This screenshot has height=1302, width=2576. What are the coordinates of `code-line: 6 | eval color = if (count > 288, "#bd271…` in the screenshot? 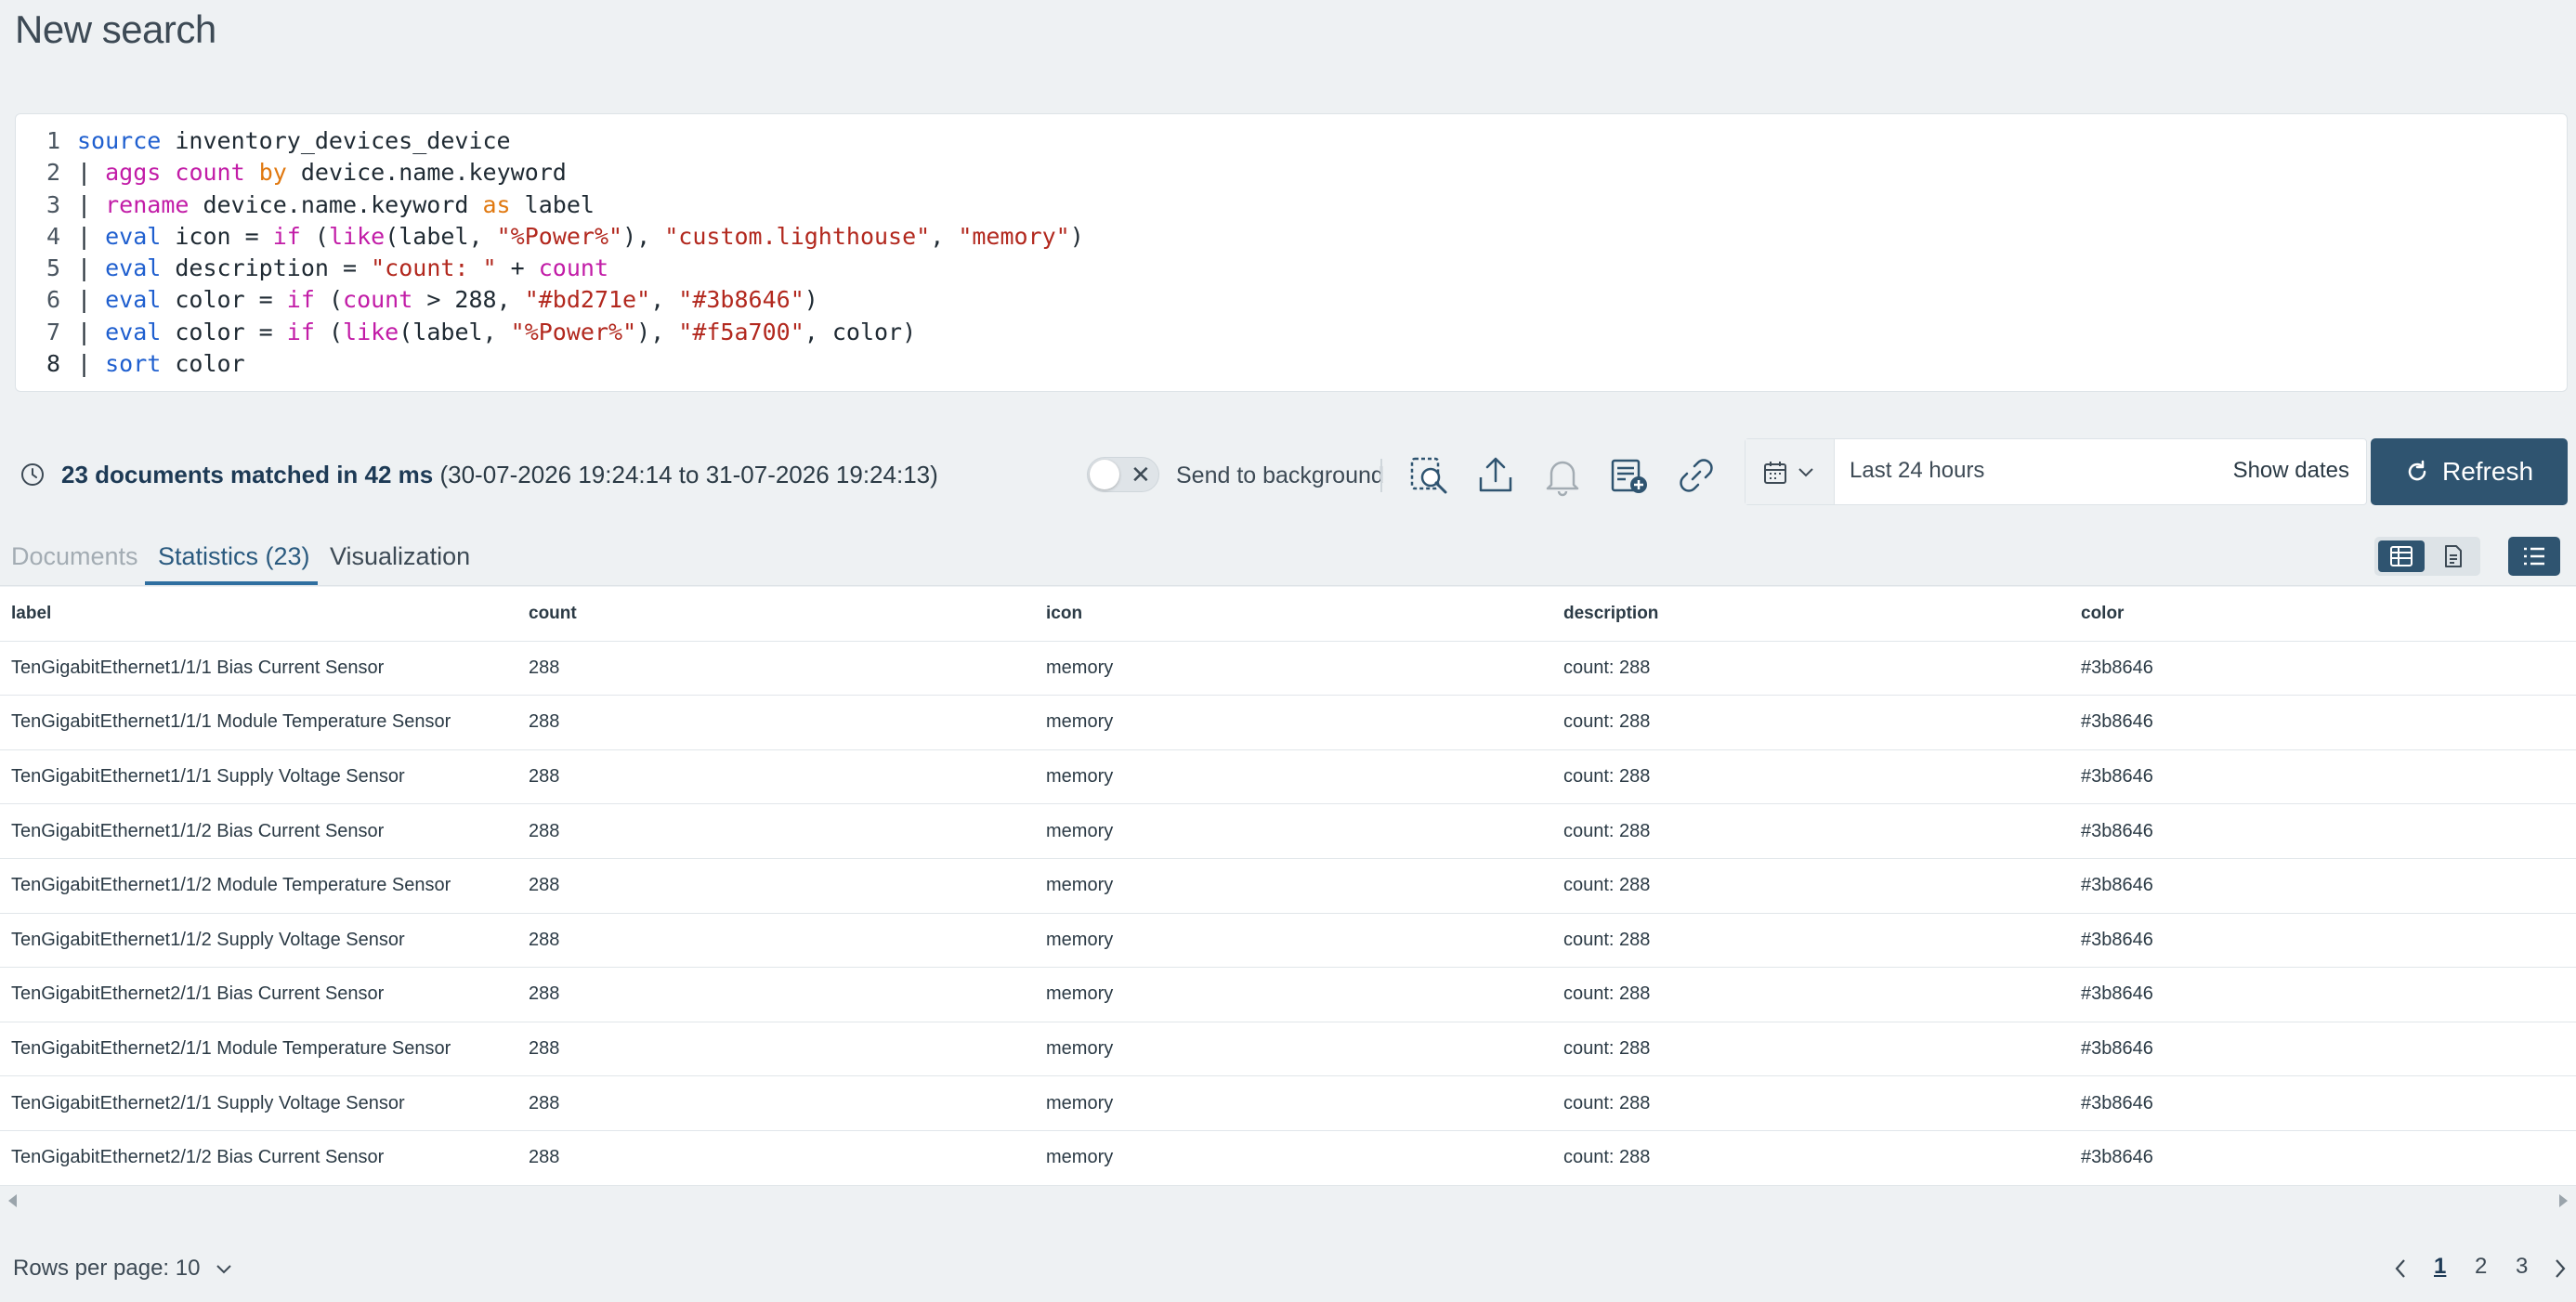 It's located at (1291, 300).